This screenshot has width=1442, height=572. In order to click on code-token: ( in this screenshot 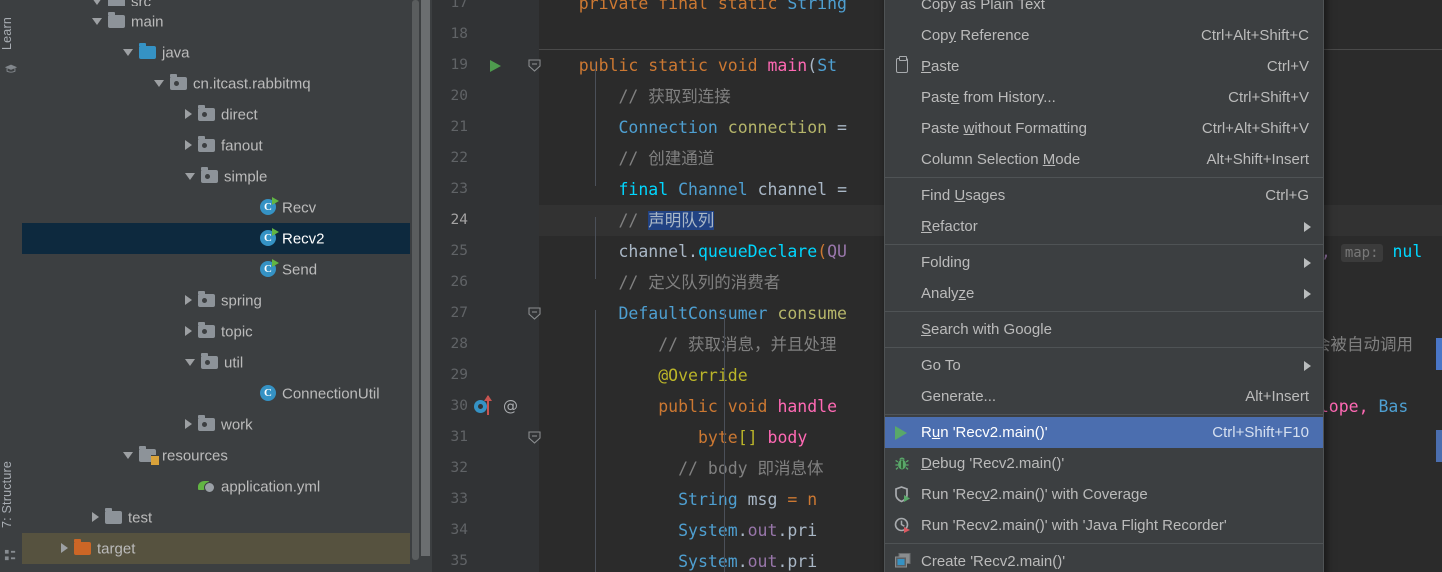, I will do `click(812, 65)`.